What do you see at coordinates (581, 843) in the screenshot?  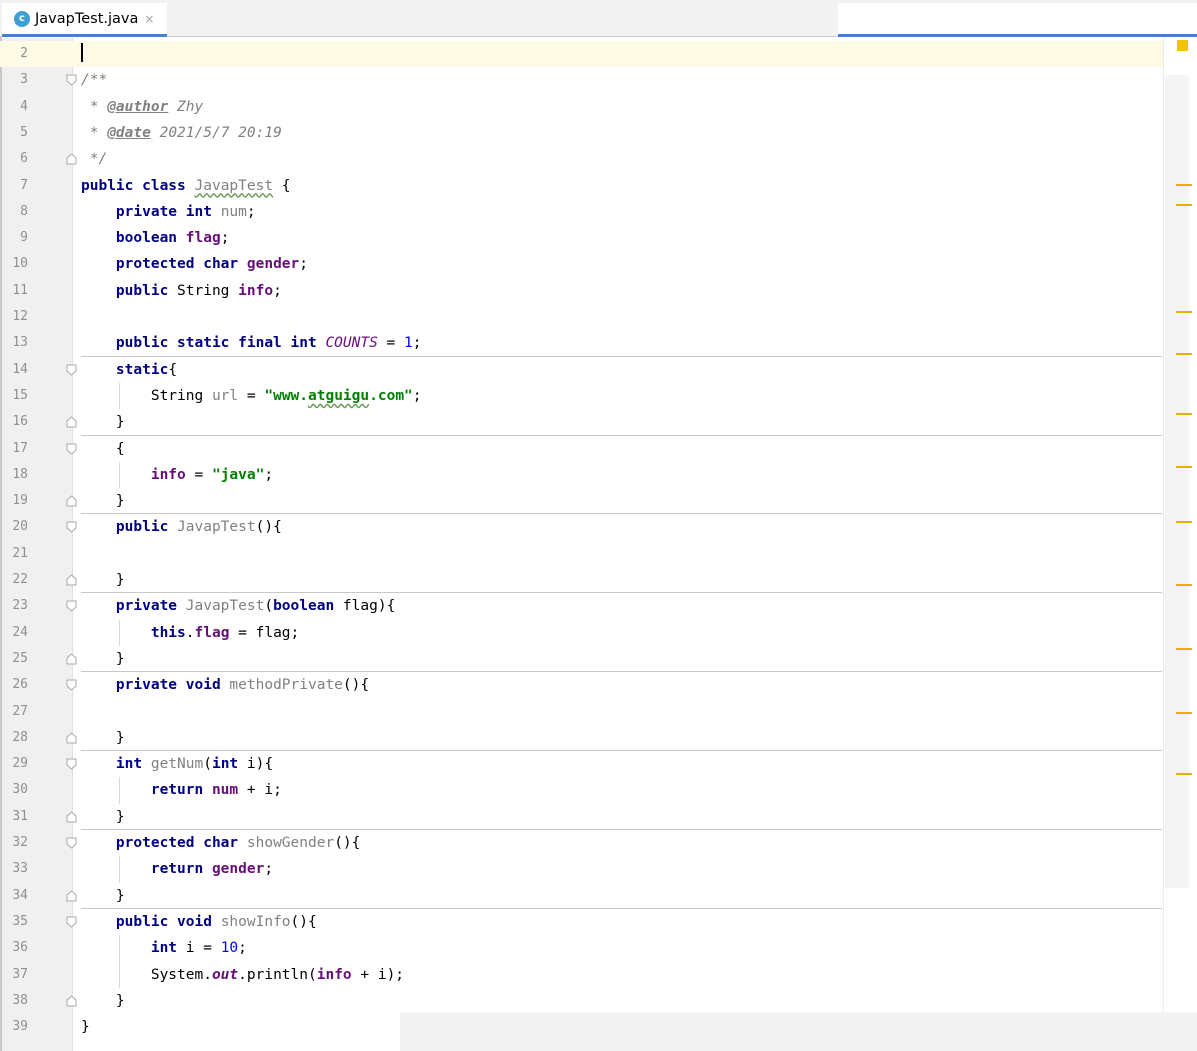 I see `code-line: 32 protected char showGender(){` at bounding box center [581, 843].